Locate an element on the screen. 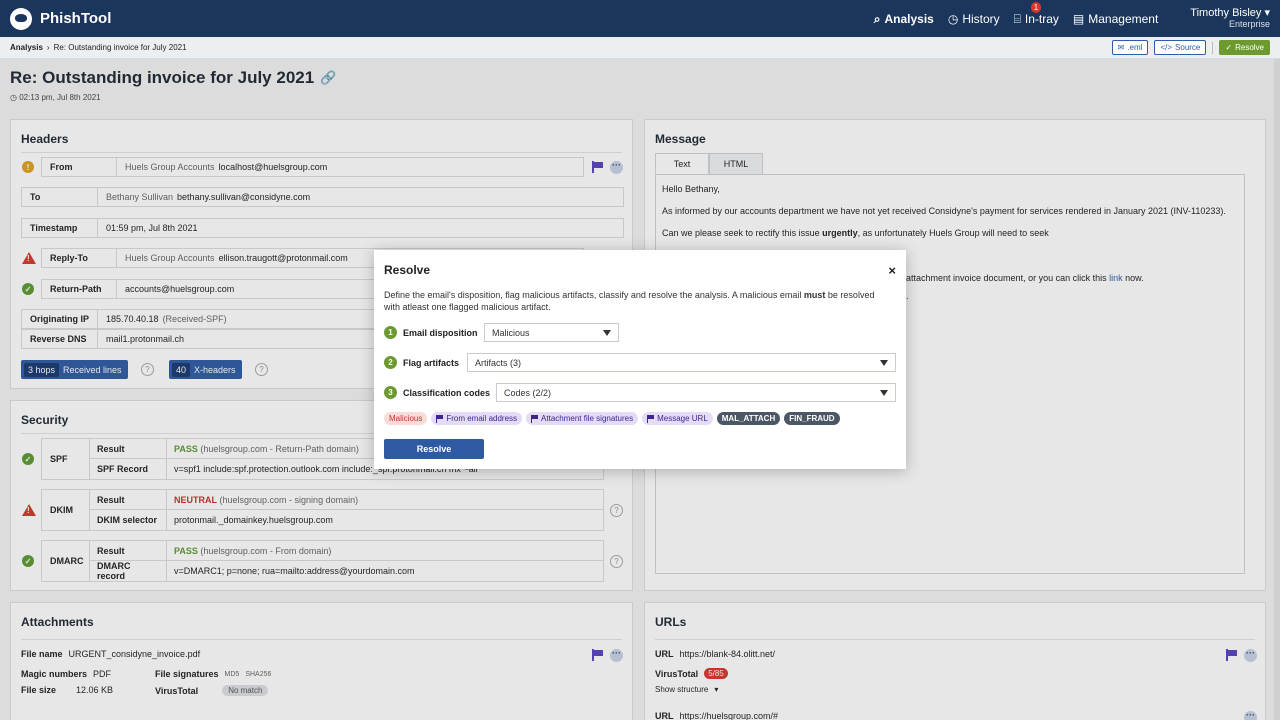 The width and height of the screenshot is (1280, 720). select-value: Artifacts (3) is located at coordinates (498, 362).